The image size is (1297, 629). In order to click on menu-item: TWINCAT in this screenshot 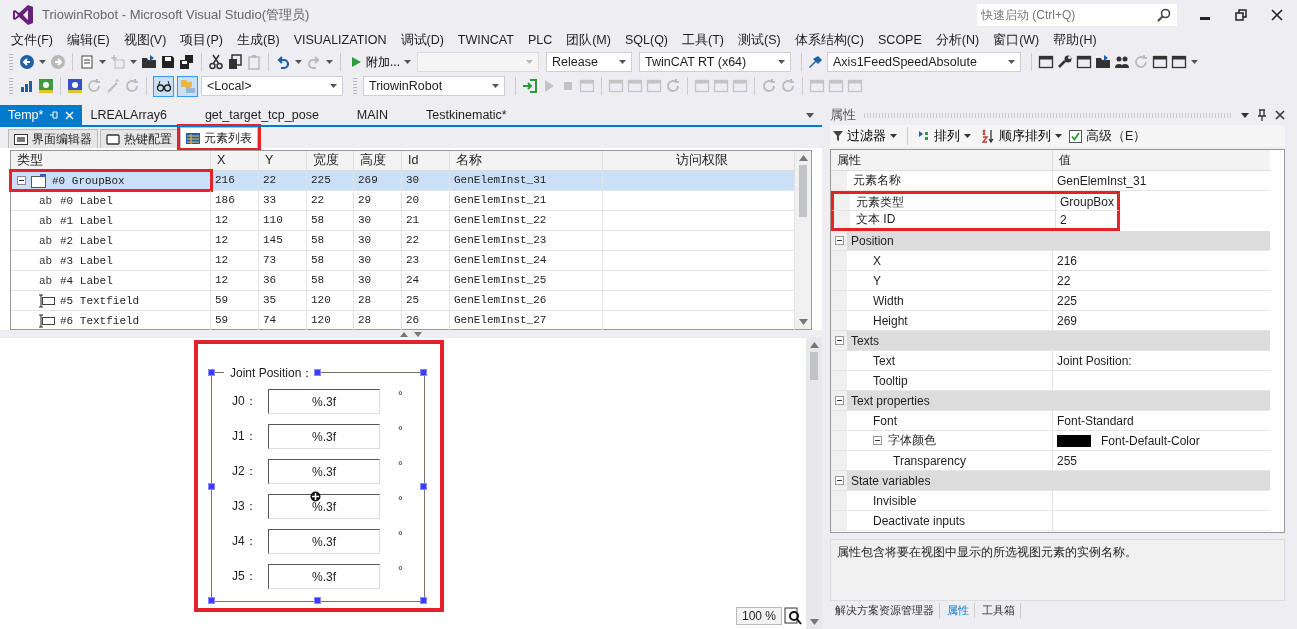, I will do `click(485, 40)`.